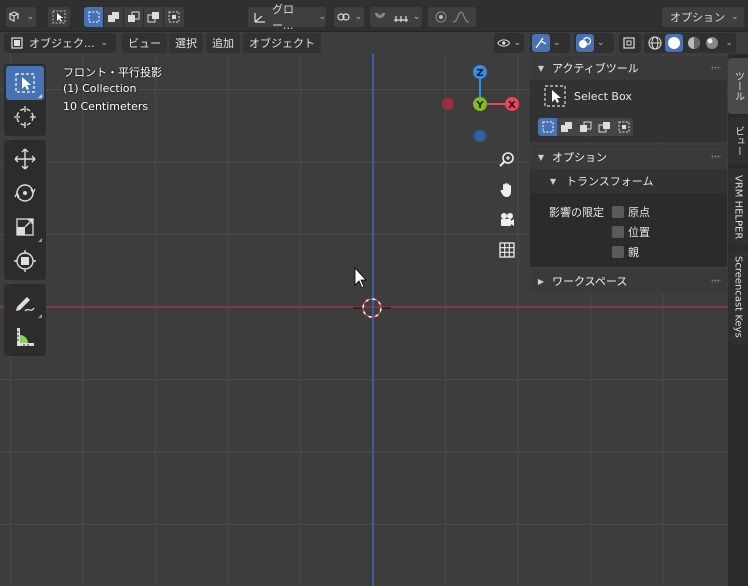 This screenshot has height=586, width=748. What do you see at coordinates (507, 190) in the screenshot?
I see `pan-button` at bounding box center [507, 190].